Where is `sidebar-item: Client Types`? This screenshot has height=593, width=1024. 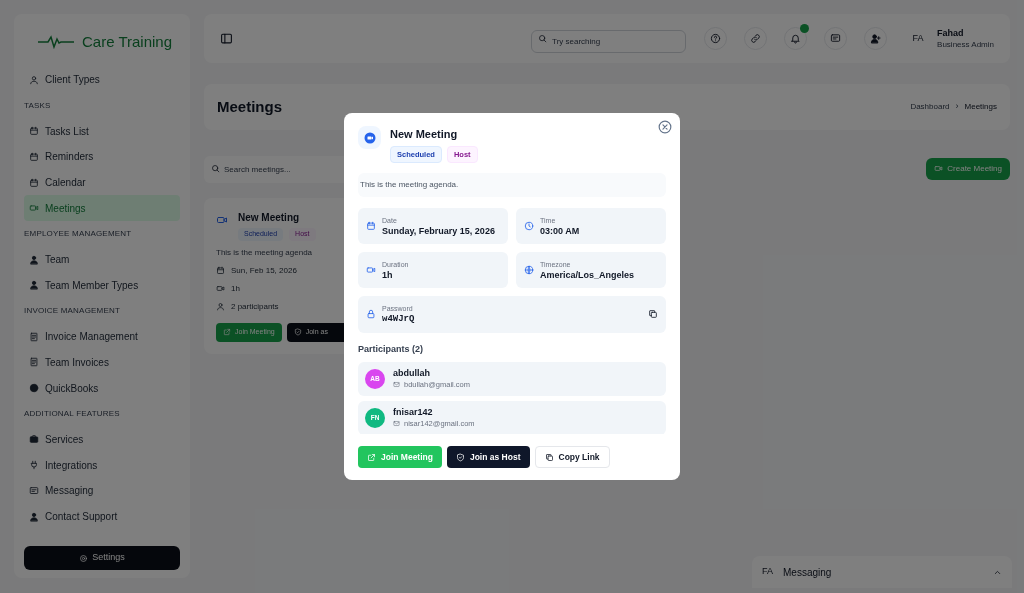 sidebar-item: Client Types is located at coordinates (102, 80).